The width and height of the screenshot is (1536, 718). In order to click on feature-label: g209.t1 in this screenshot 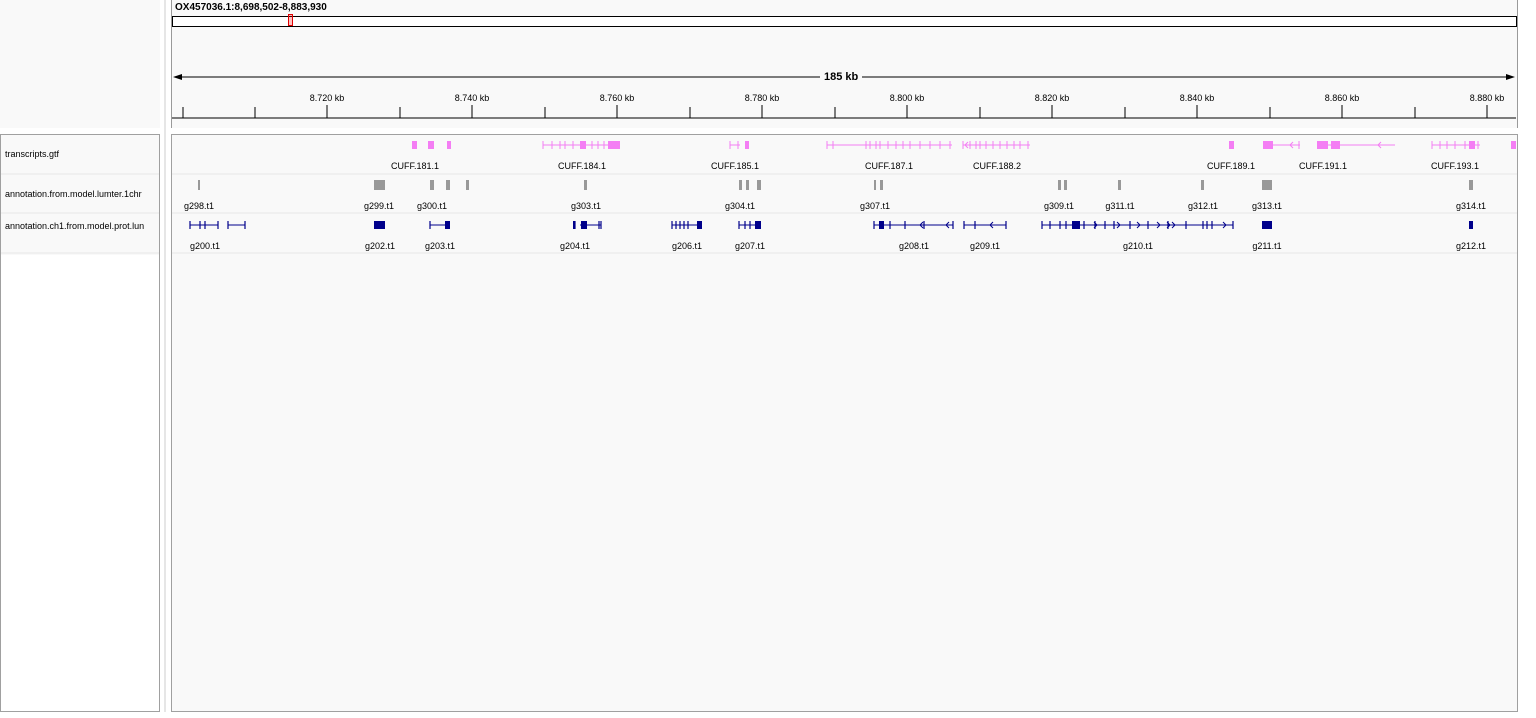, I will do `click(985, 246)`.